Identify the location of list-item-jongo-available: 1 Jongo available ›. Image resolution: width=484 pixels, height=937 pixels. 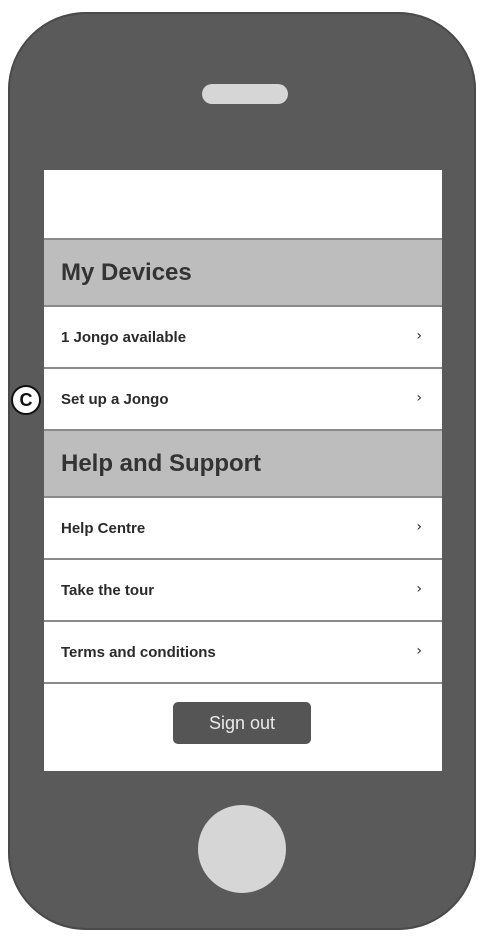
(243, 338).